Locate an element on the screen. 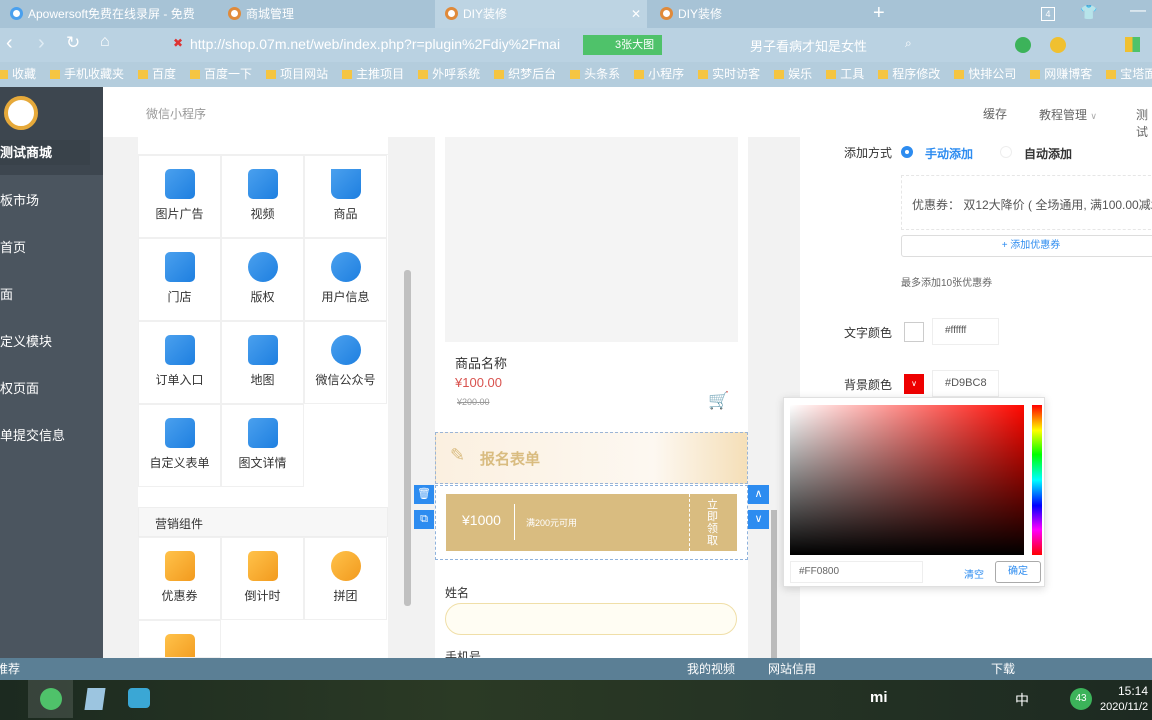 This screenshot has height=720, width=1152. component-wechat-official: 微信公众号 is located at coordinates (345, 362).